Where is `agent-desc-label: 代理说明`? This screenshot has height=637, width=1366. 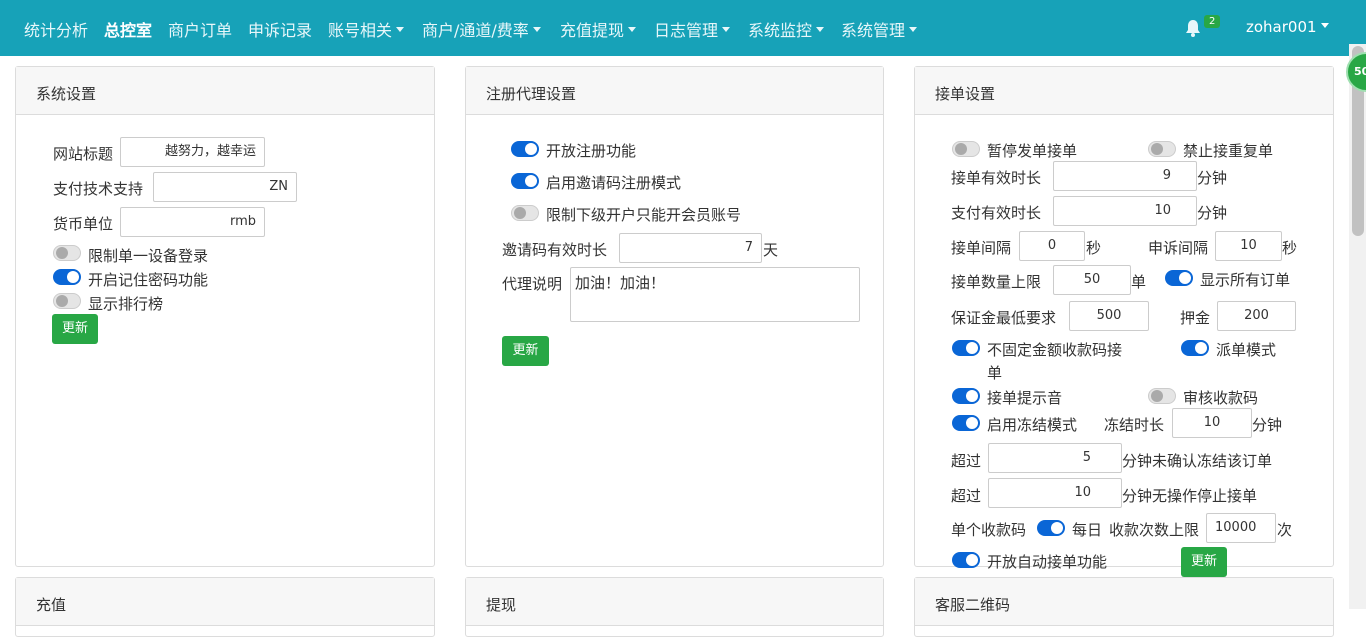 agent-desc-label: 代理说明 is located at coordinates (532, 284).